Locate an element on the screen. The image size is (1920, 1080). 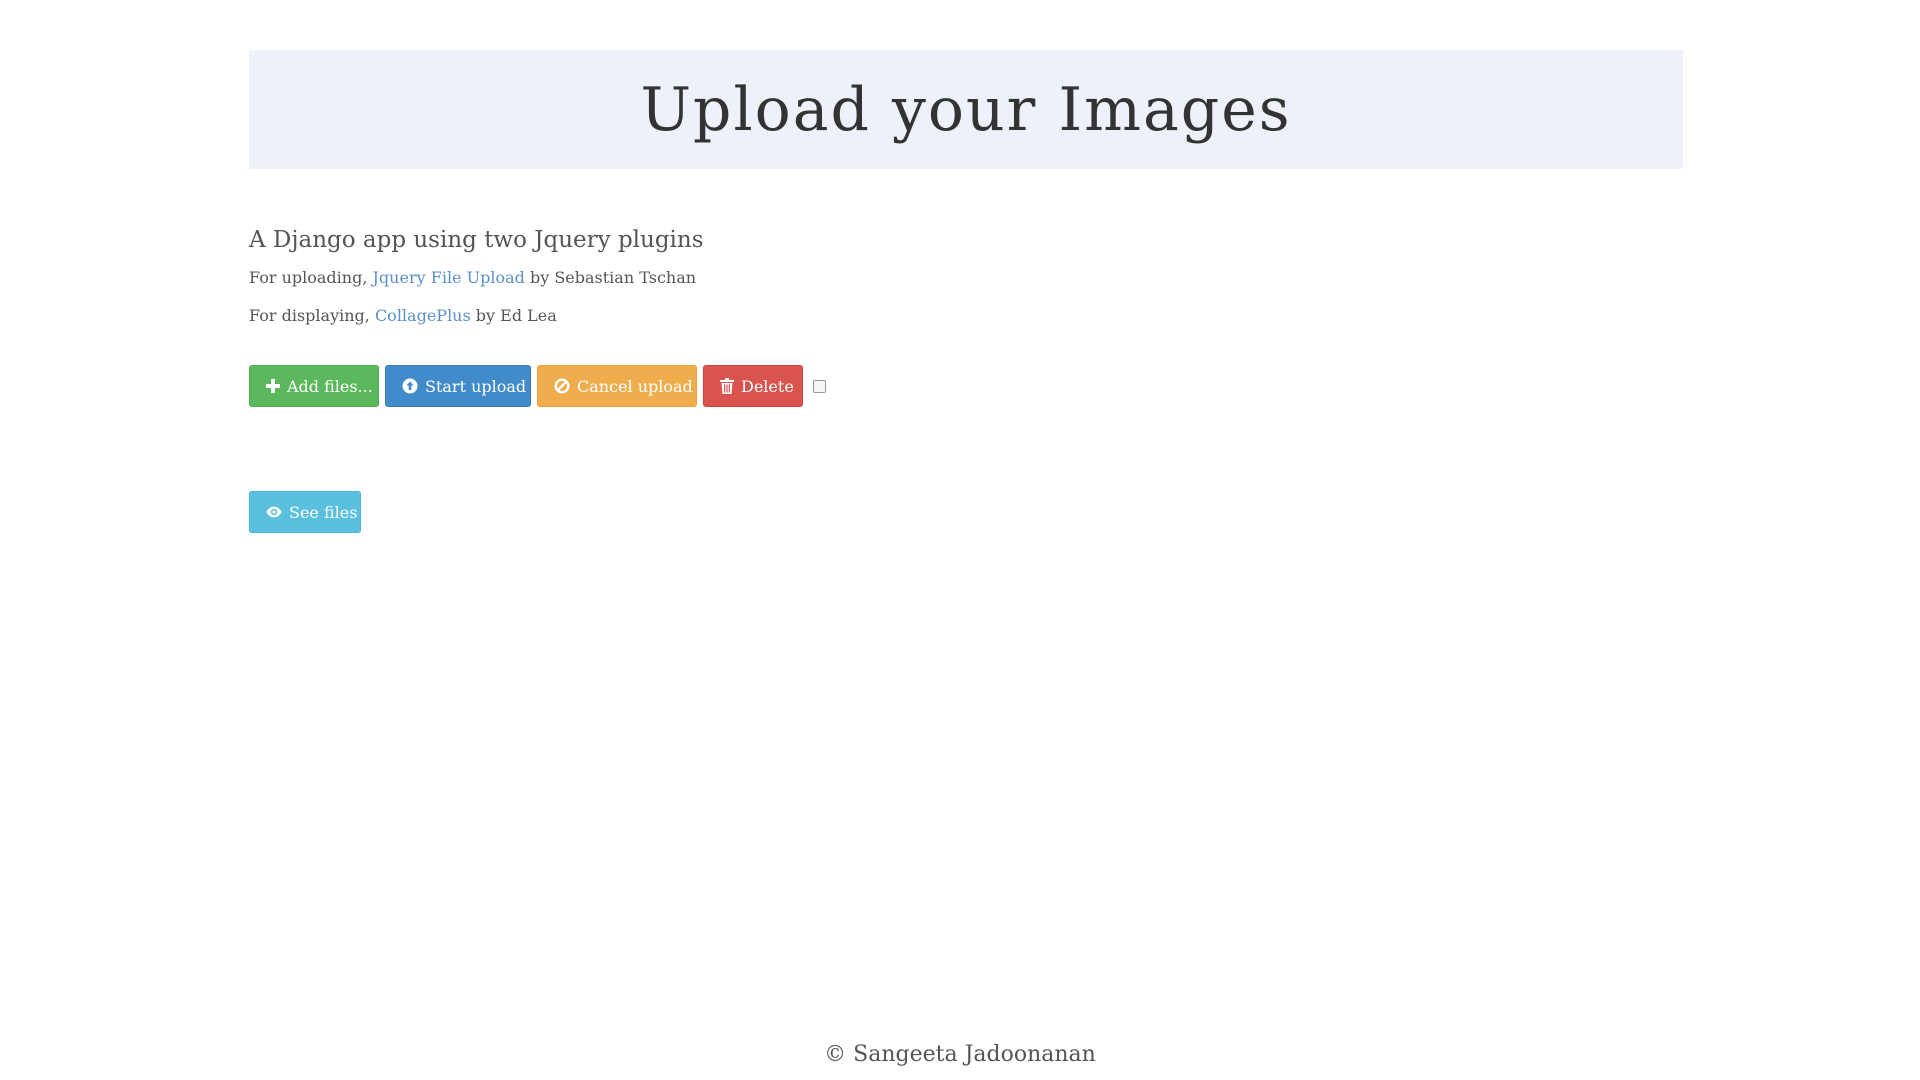
jquery-file-upload-link: Jquery File Upload is located at coordinates (449, 277).